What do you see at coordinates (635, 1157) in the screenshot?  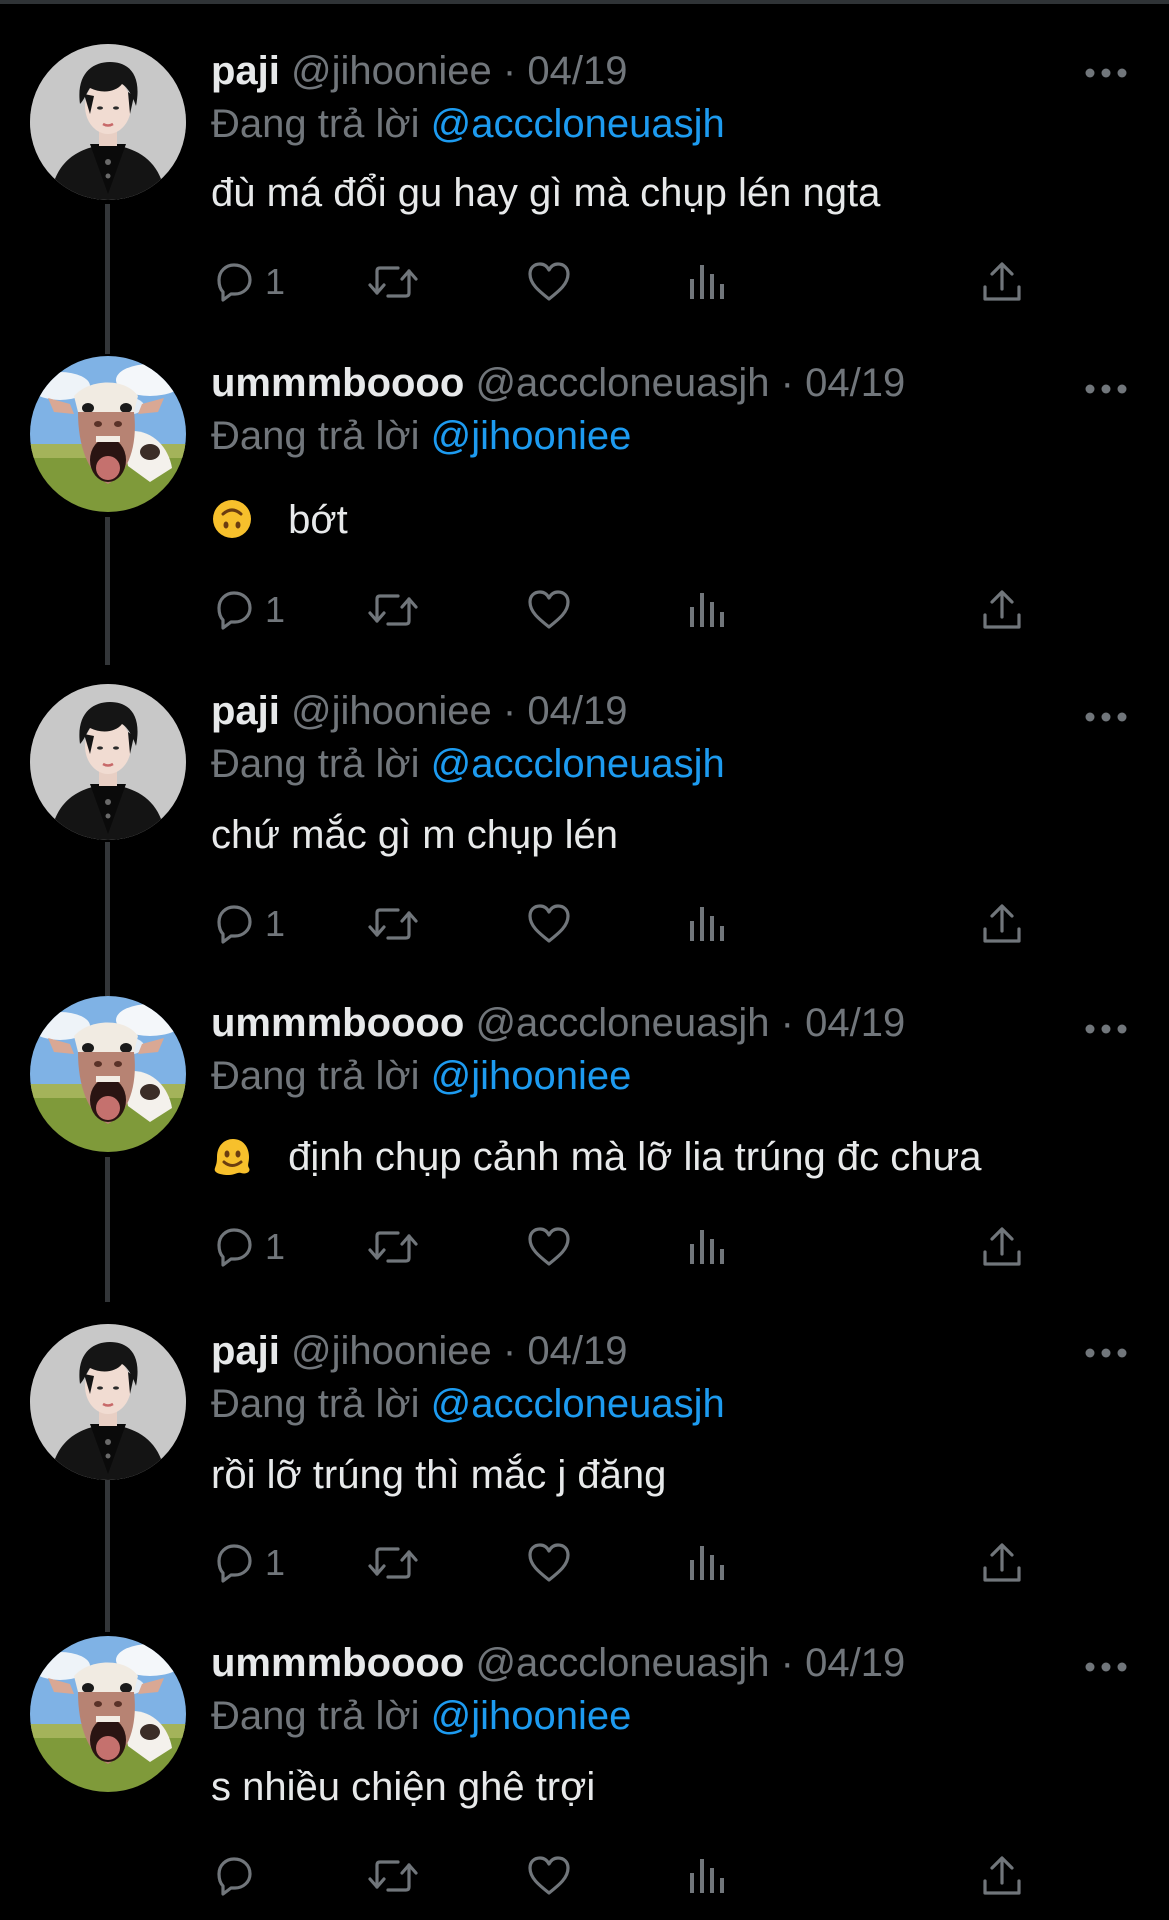 I see `tweet-text-content: định chụp cảnh mà lỡ lia trúng đc chưa` at bounding box center [635, 1157].